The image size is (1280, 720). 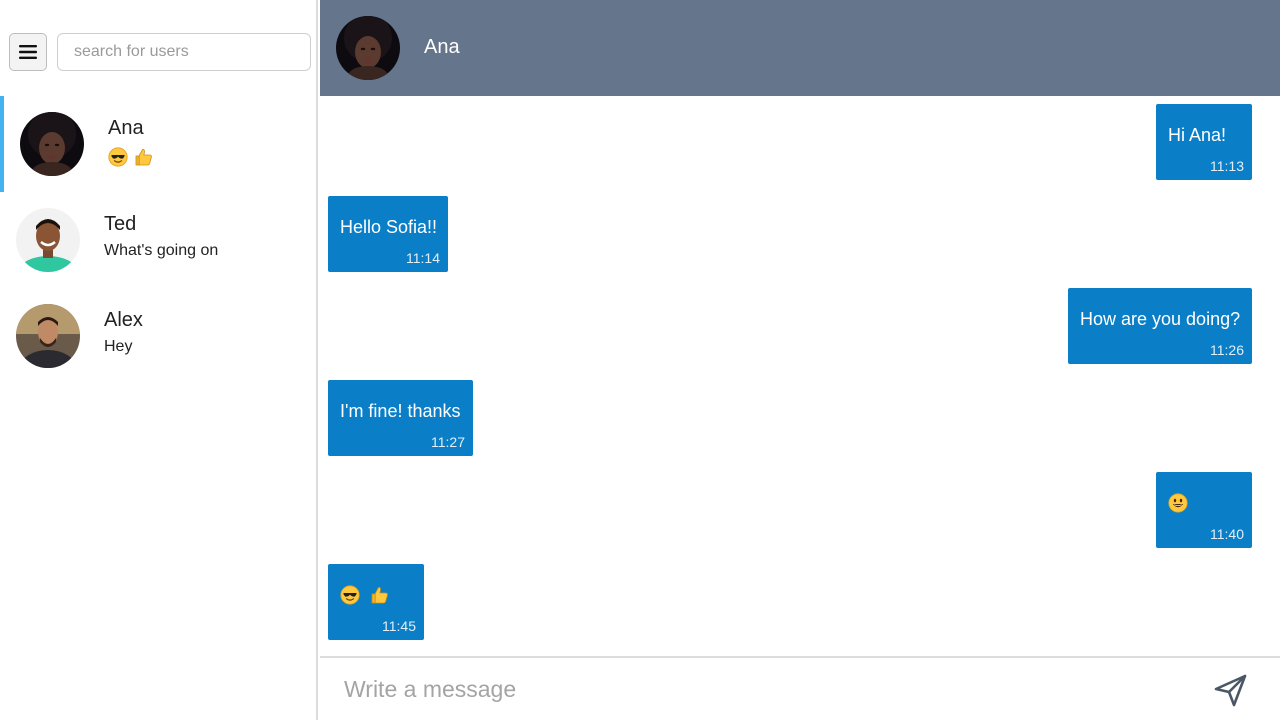 I want to click on message-time: 11:26, so click(x=1227, y=350).